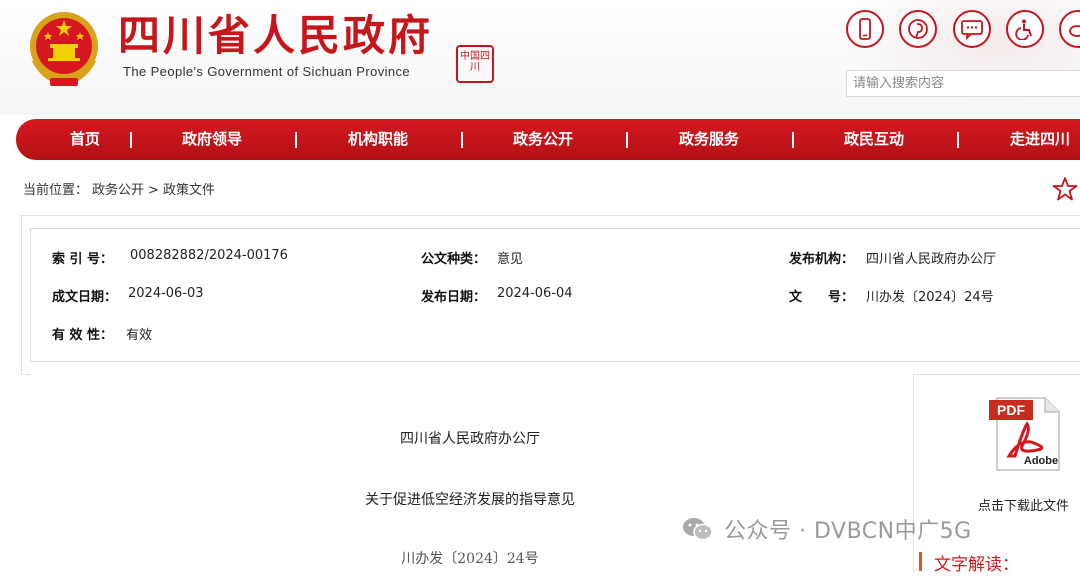 This screenshot has height=580, width=1080. Describe the element at coordinates (972, 29) in the screenshot. I see `message-icon` at that location.